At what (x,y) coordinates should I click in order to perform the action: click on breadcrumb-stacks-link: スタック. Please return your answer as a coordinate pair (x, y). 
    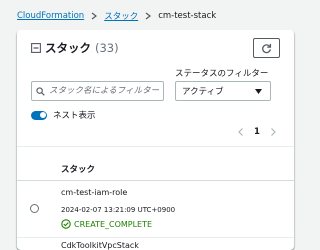
    Looking at the image, I should click on (121, 16).